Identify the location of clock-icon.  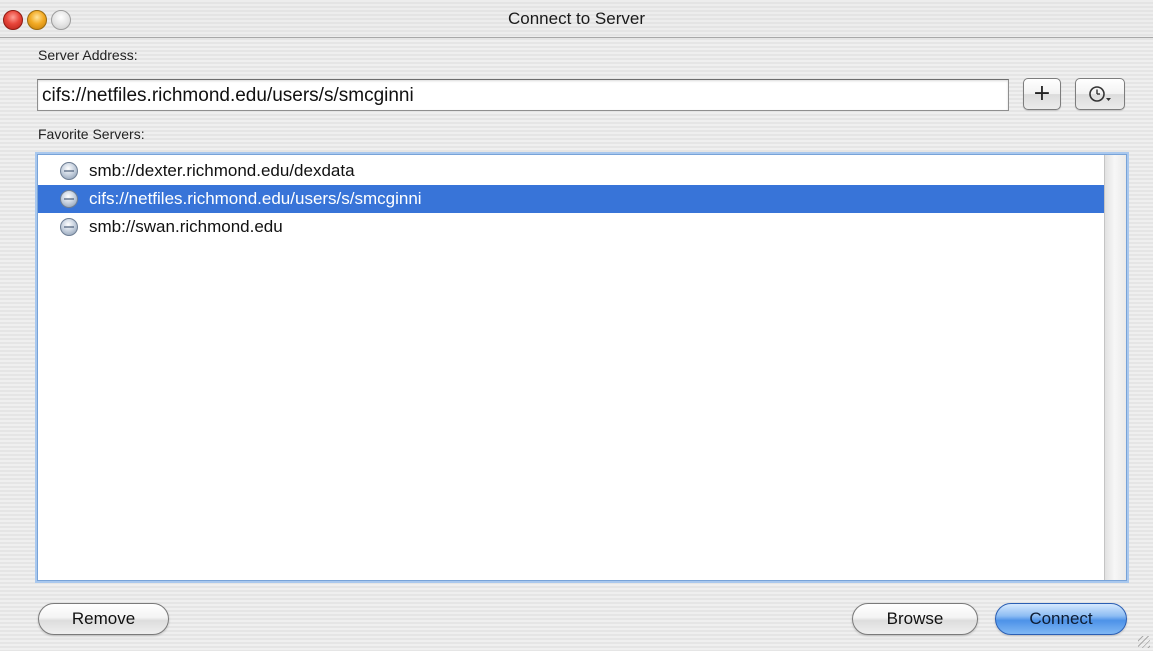
(1100, 94).